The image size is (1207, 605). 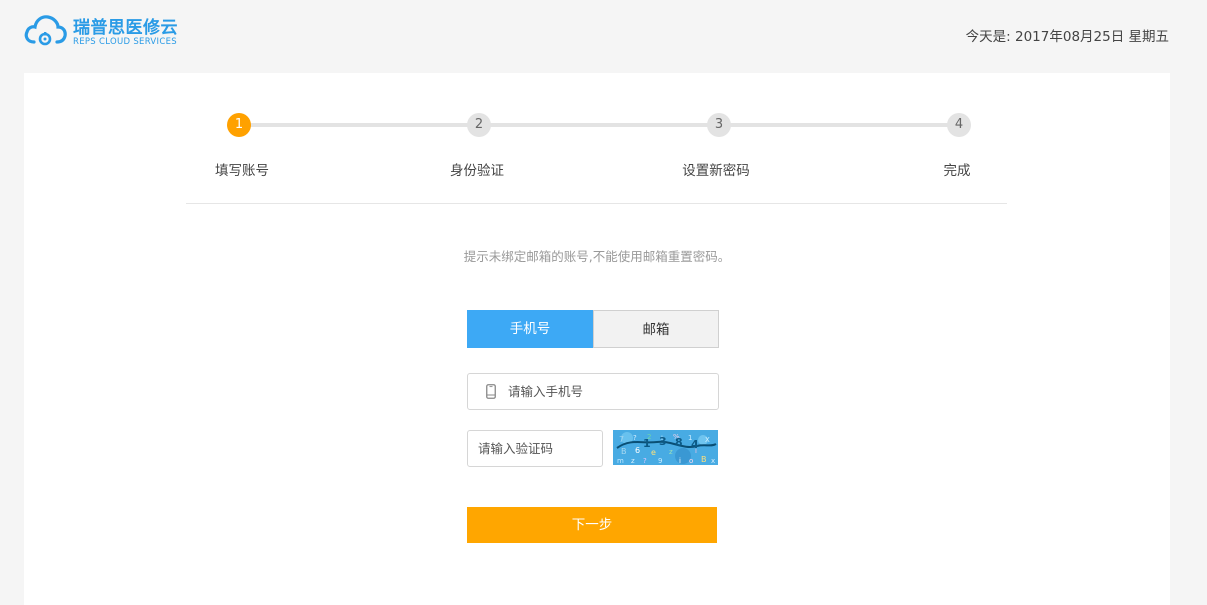 I want to click on tab-phone: 手机号, so click(x=530, y=329).